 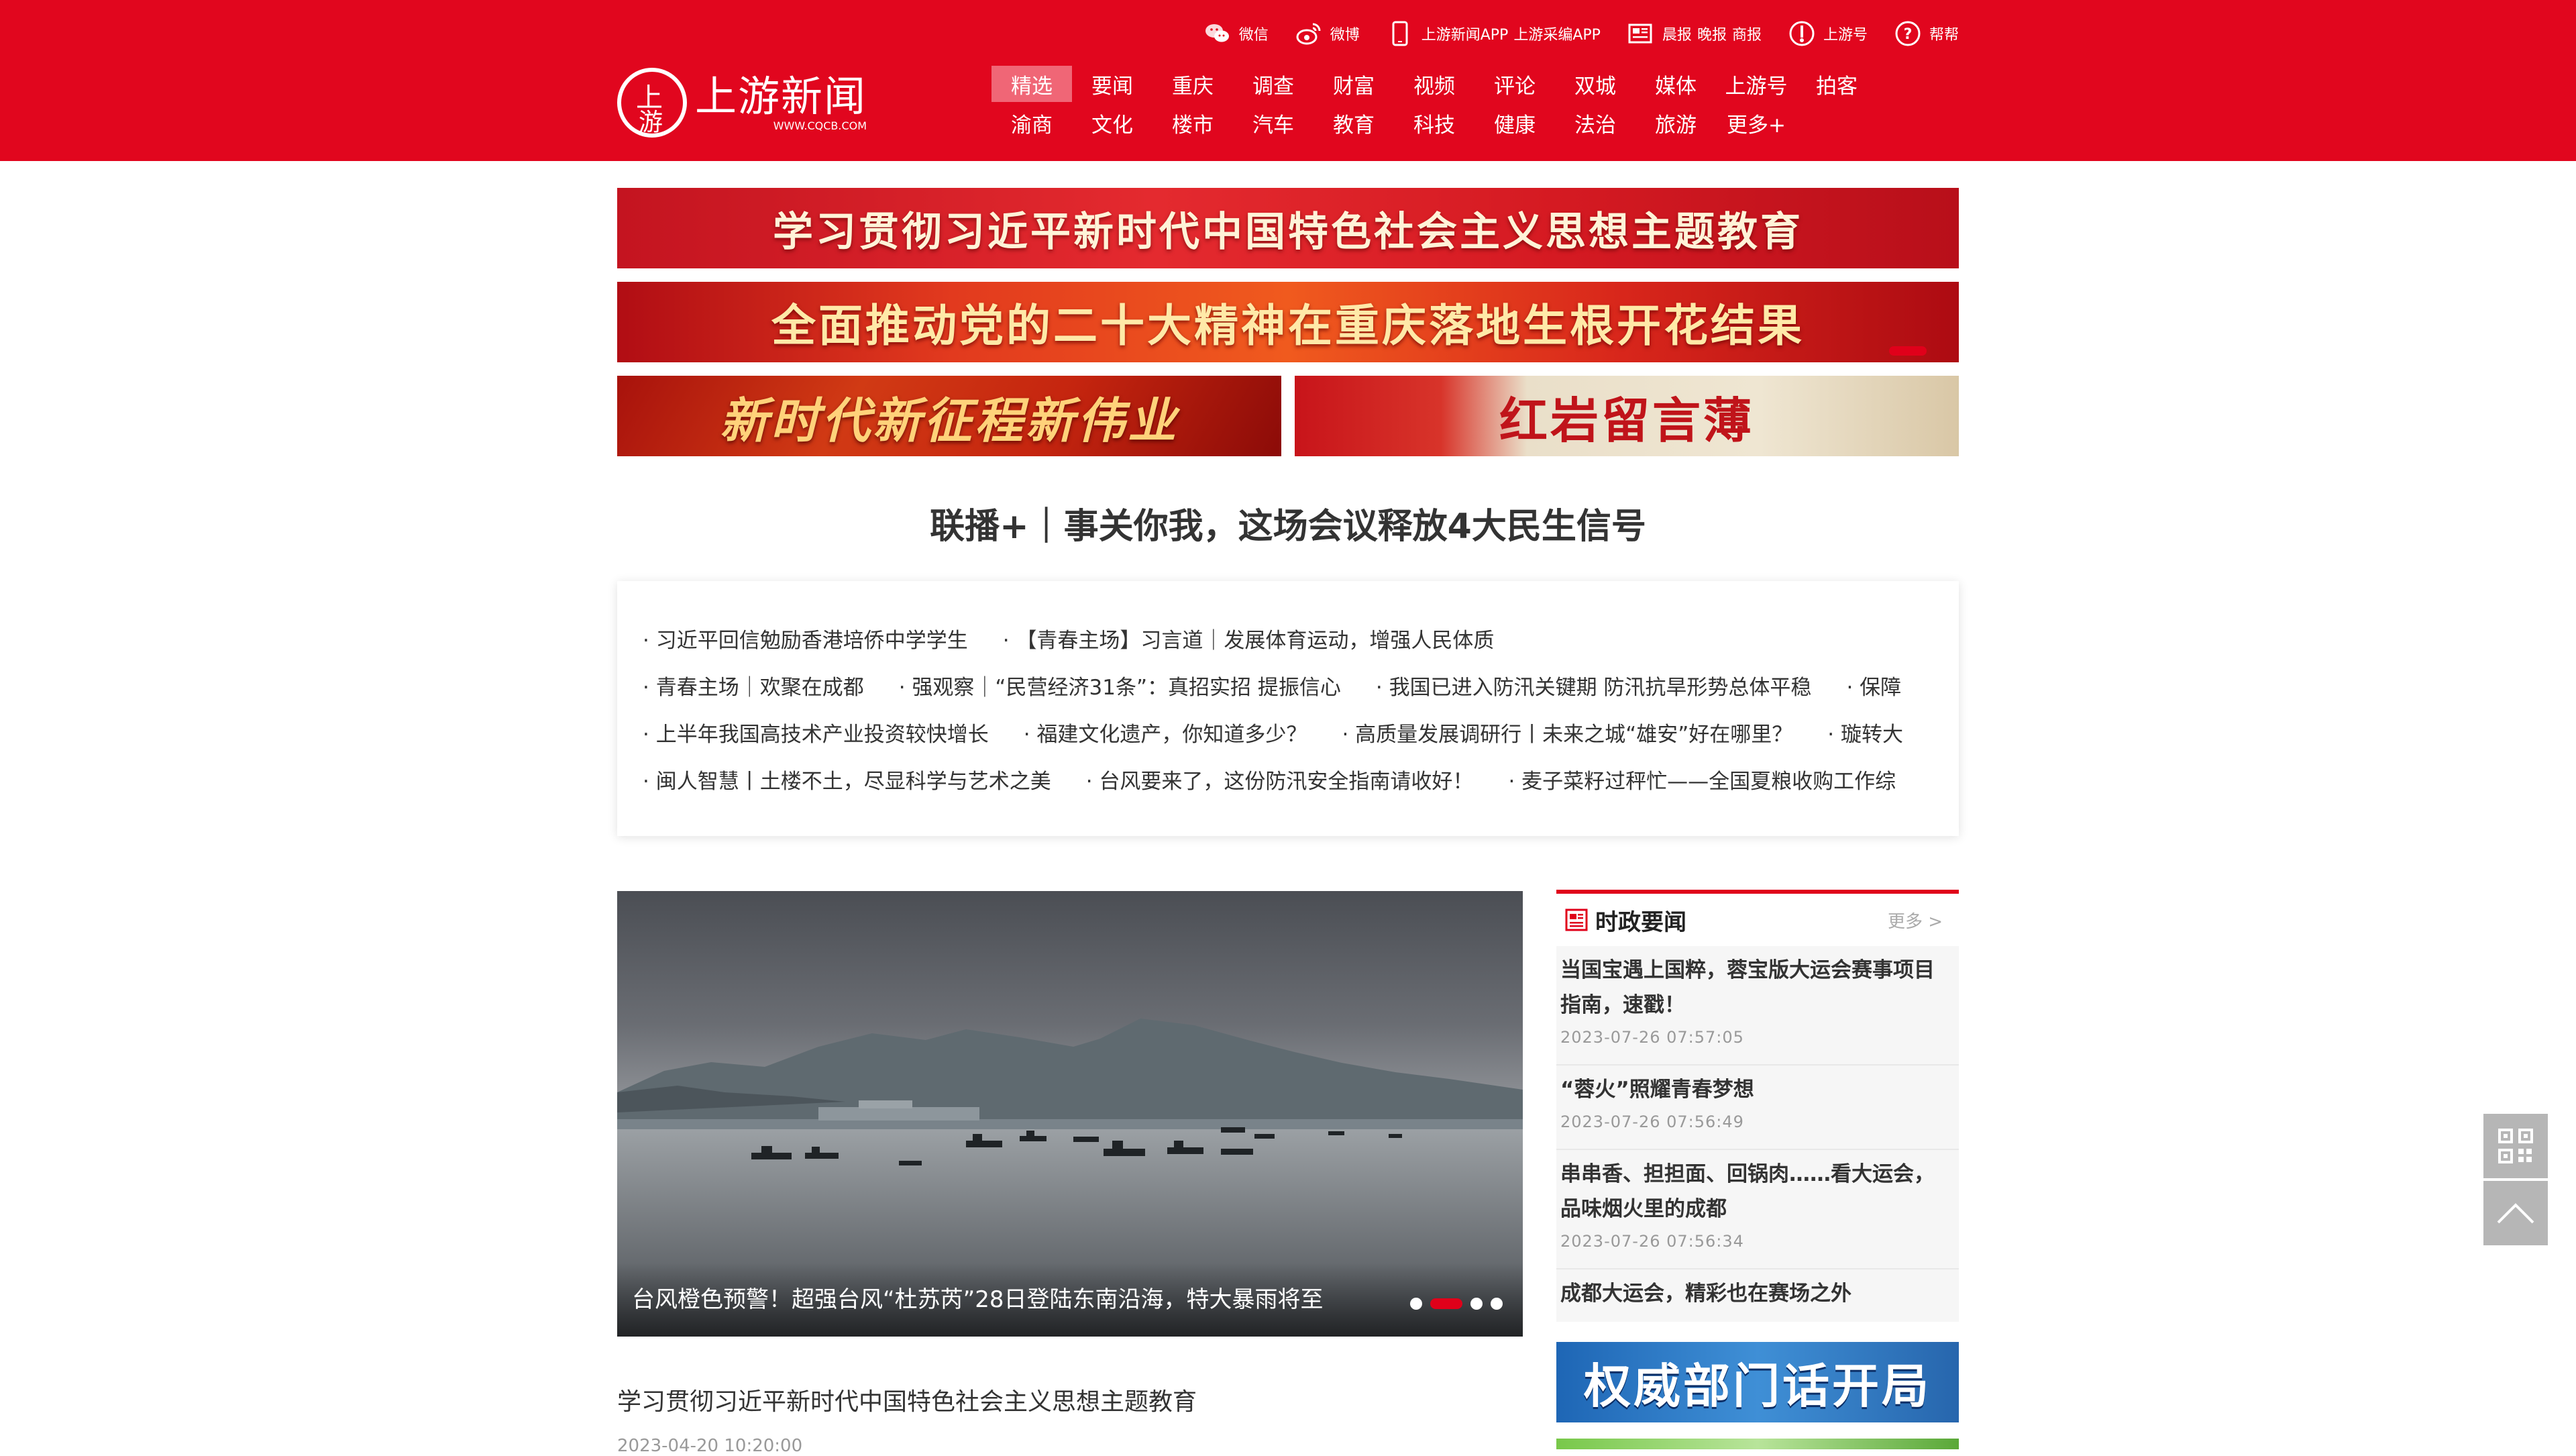 What do you see at coordinates (1165, 732) in the screenshot?
I see `headline-link: 福建文化遗产，你知道多少？` at bounding box center [1165, 732].